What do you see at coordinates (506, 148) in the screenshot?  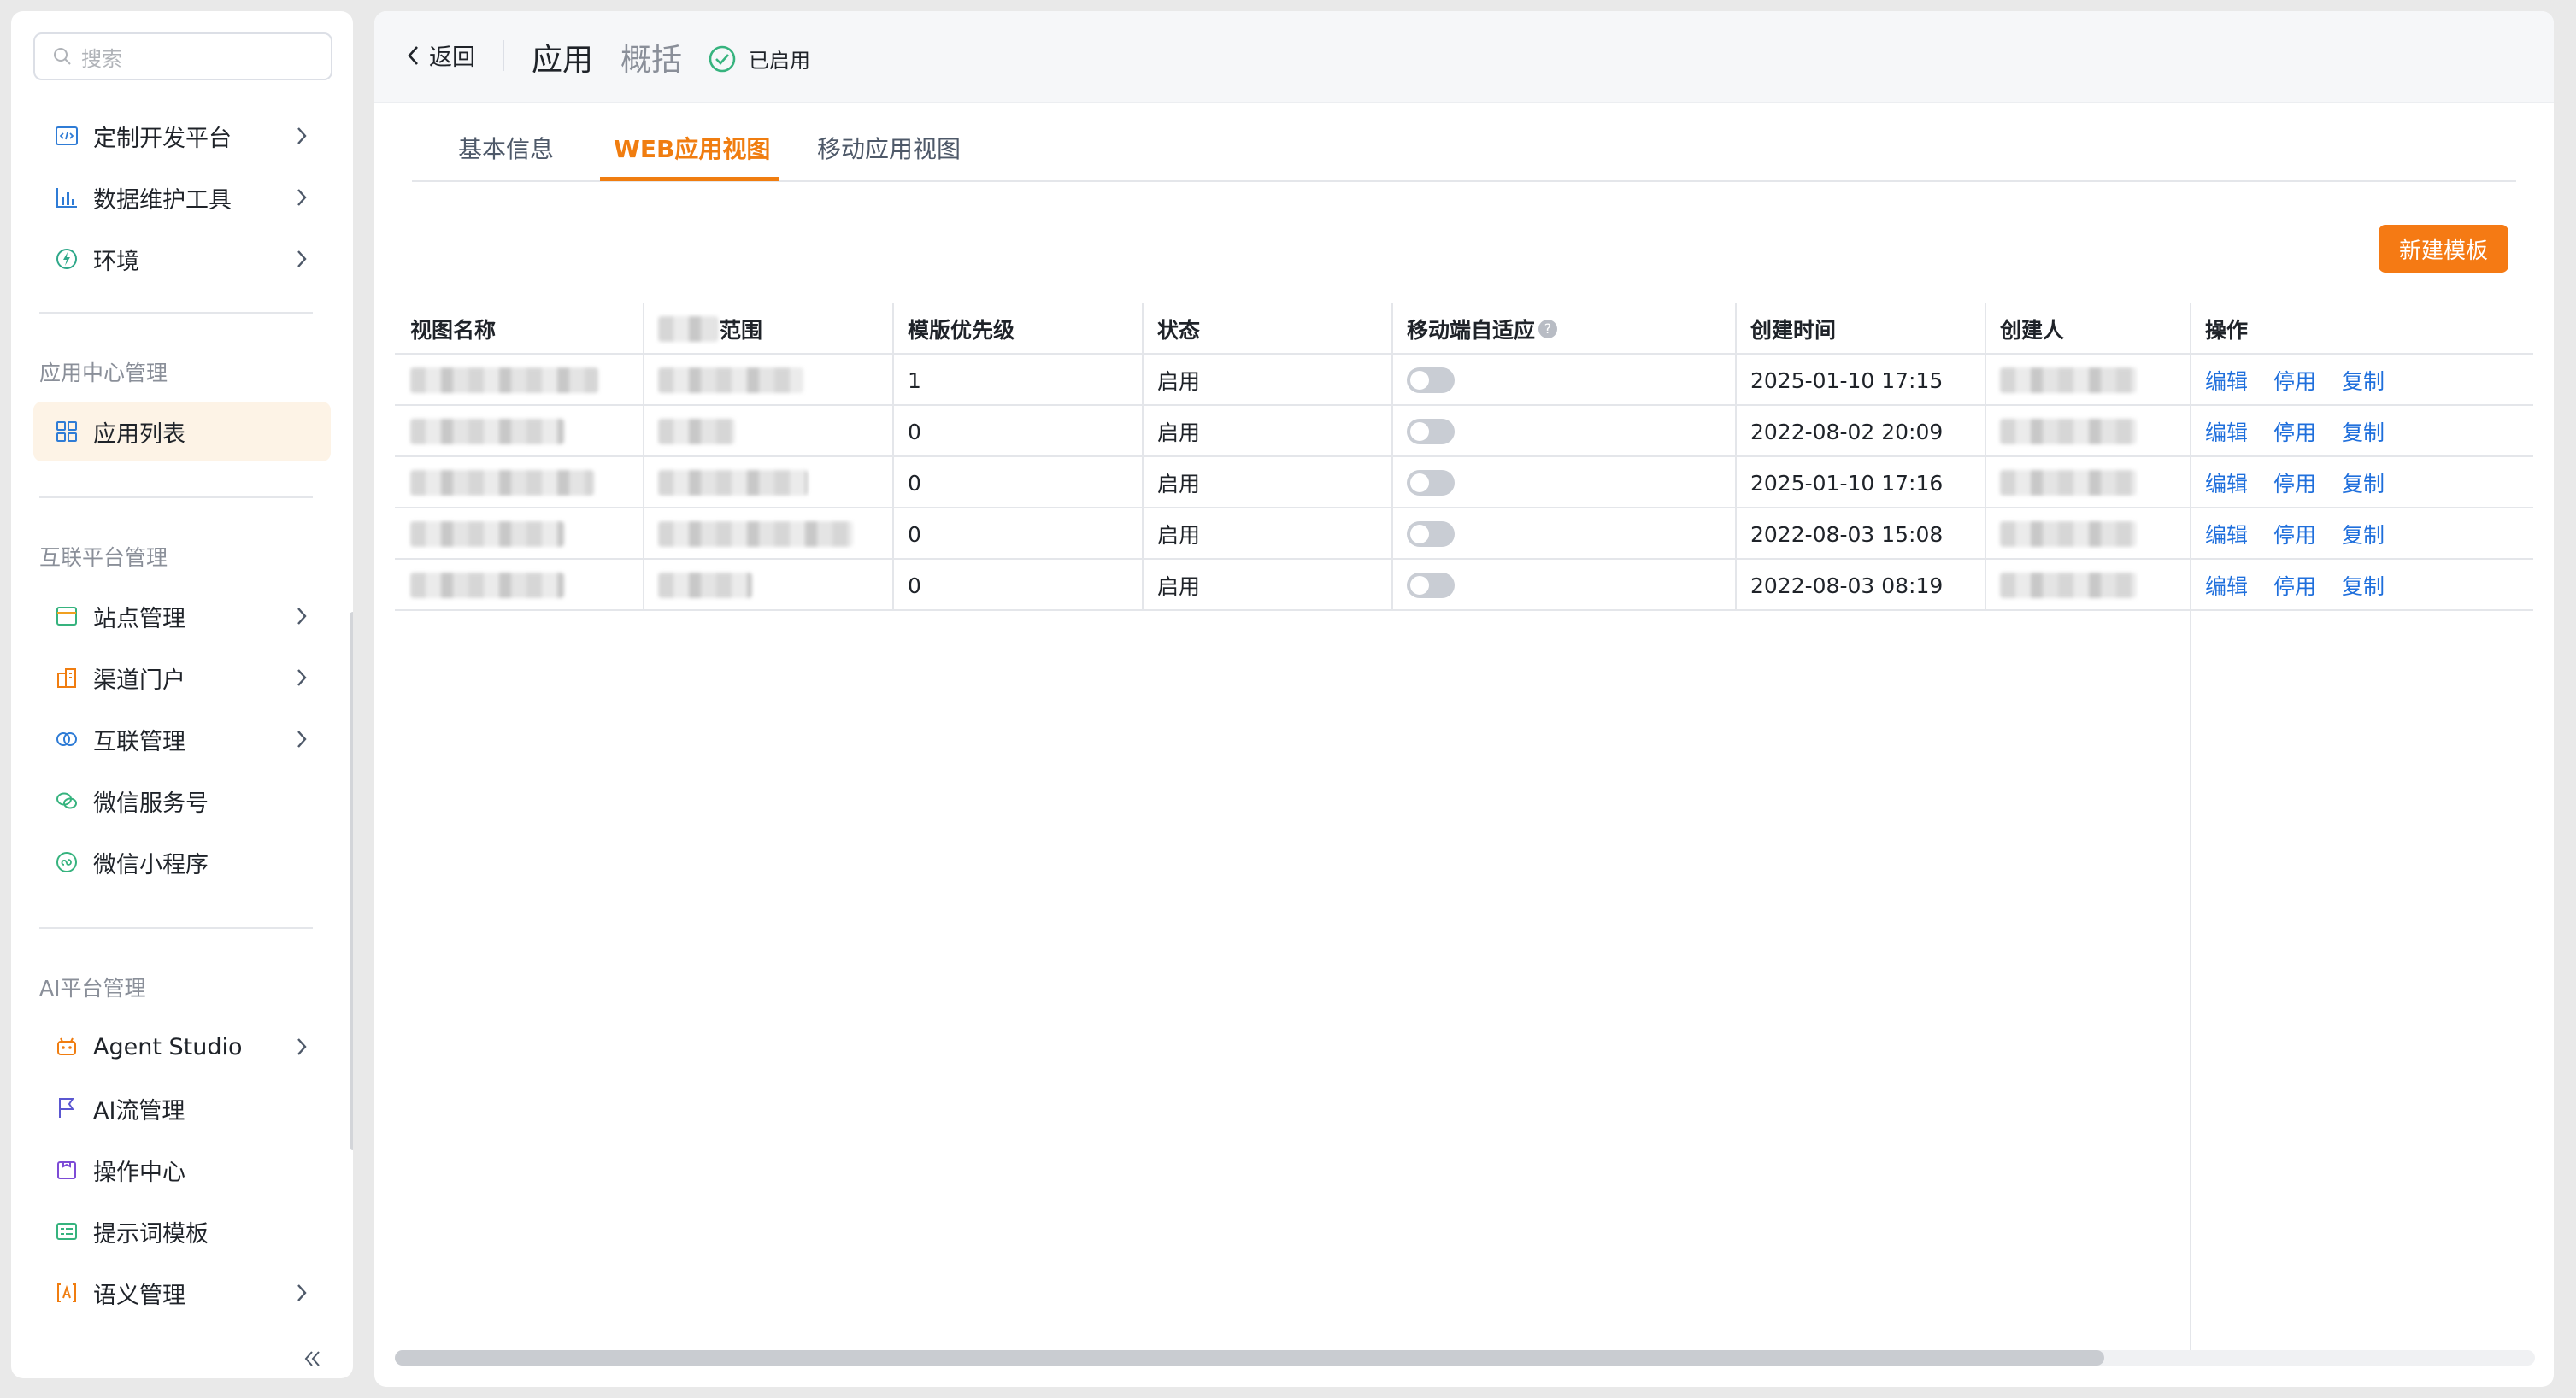 I see `tab-basic-info: 基本信息` at bounding box center [506, 148].